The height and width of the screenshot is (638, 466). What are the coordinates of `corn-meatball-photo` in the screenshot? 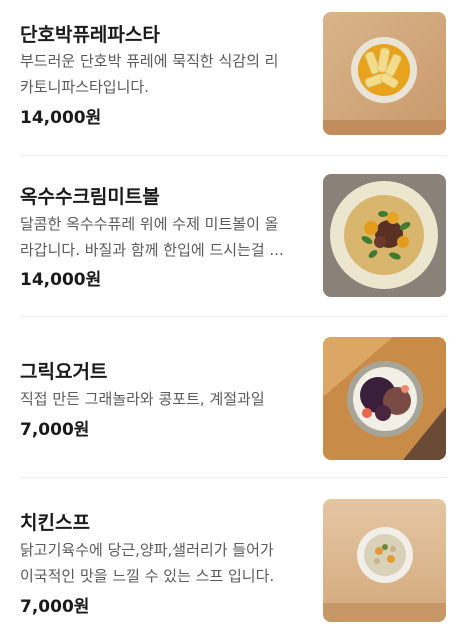 It's located at (384, 235).